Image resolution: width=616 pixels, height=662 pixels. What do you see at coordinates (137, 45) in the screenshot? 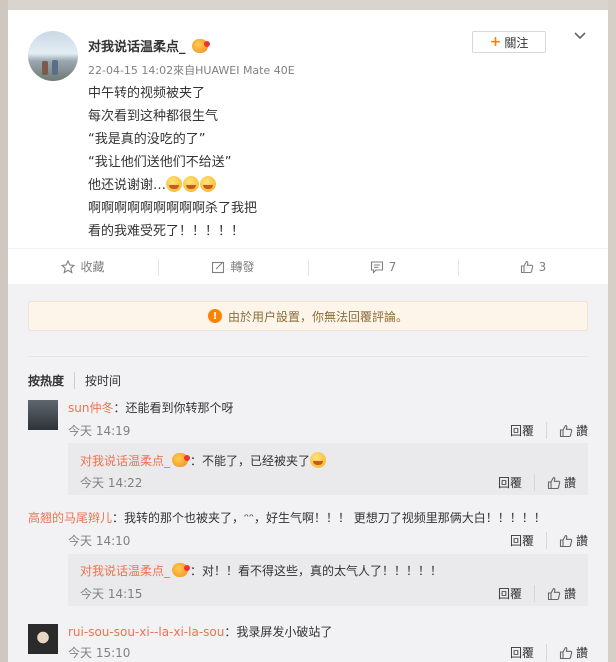
I see `author-name: 对我说话温柔点_` at bounding box center [137, 45].